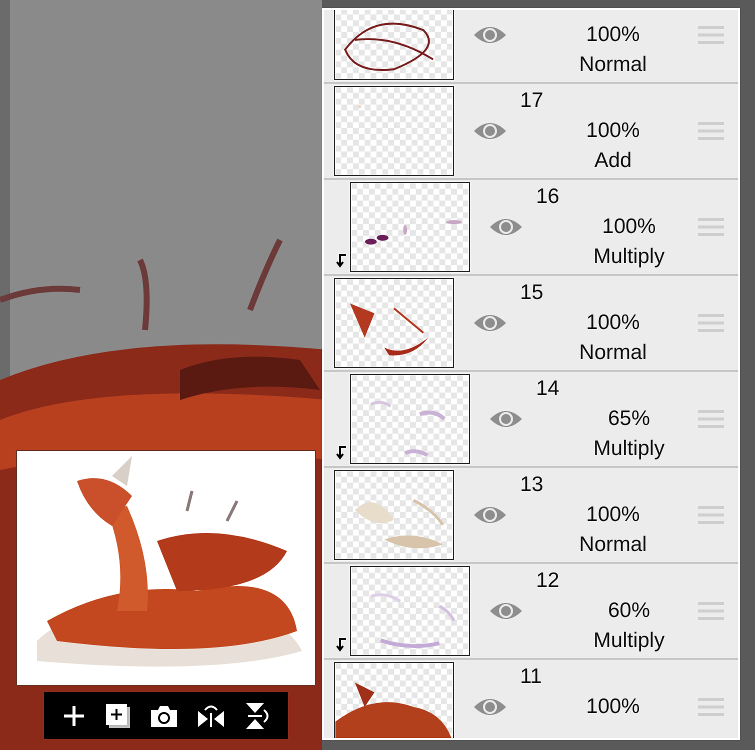 The height and width of the screenshot is (750, 755). What do you see at coordinates (531, 612) in the screenshot?
I see `layer-row: 12 60% Multiply` at bounding box center [531, 612].